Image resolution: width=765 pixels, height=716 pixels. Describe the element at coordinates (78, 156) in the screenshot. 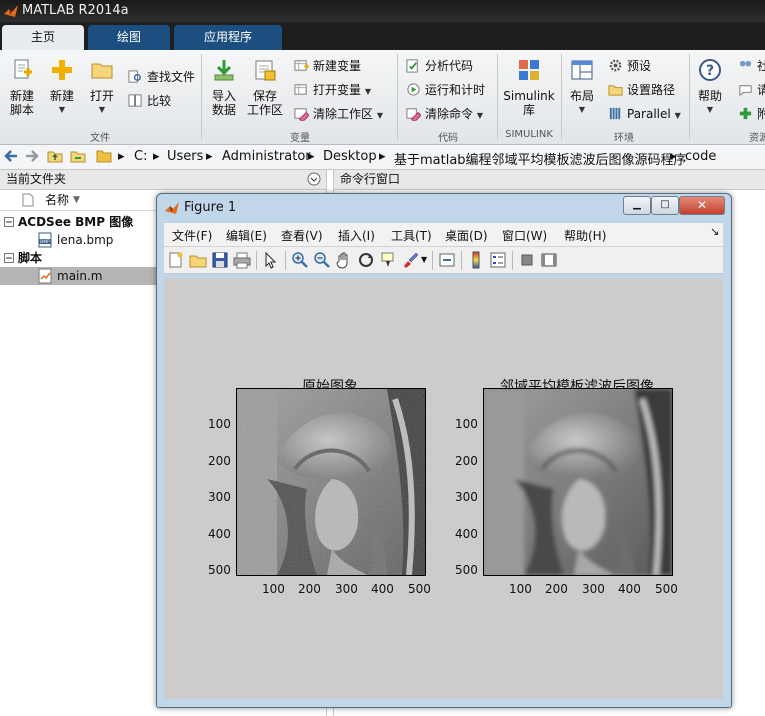

I see `browse-folder-icon` at that location.